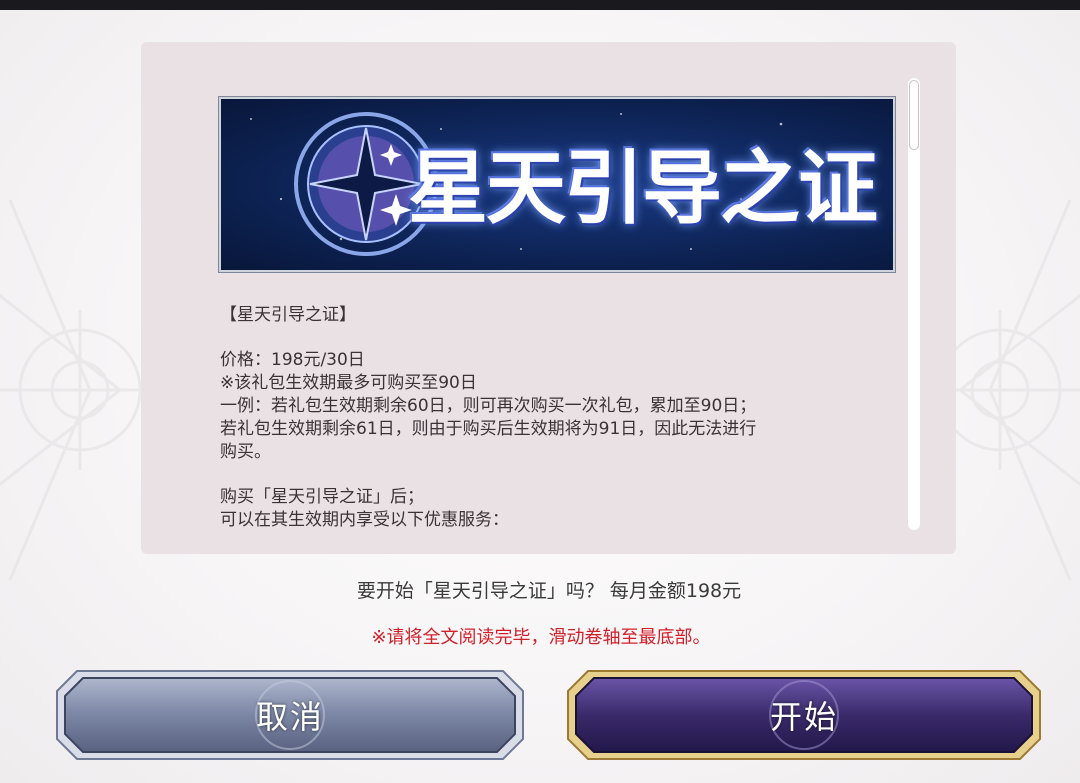 The width and height of the screenshot is (1080, 783). What do you see at coordinates (245, 452) in the screenshot?
I see `description-line: 购买。` at bounding box center [245, 452].